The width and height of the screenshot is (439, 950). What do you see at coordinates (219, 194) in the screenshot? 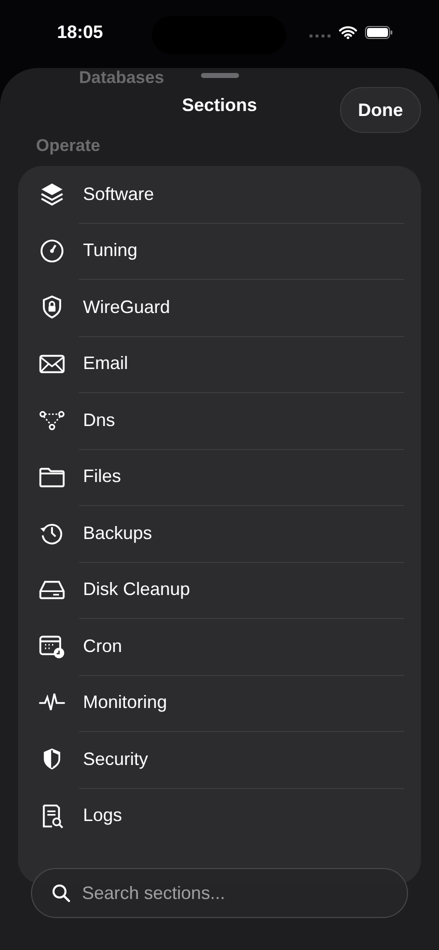
I see `section-item: Software` at bounding box center [219, 194].